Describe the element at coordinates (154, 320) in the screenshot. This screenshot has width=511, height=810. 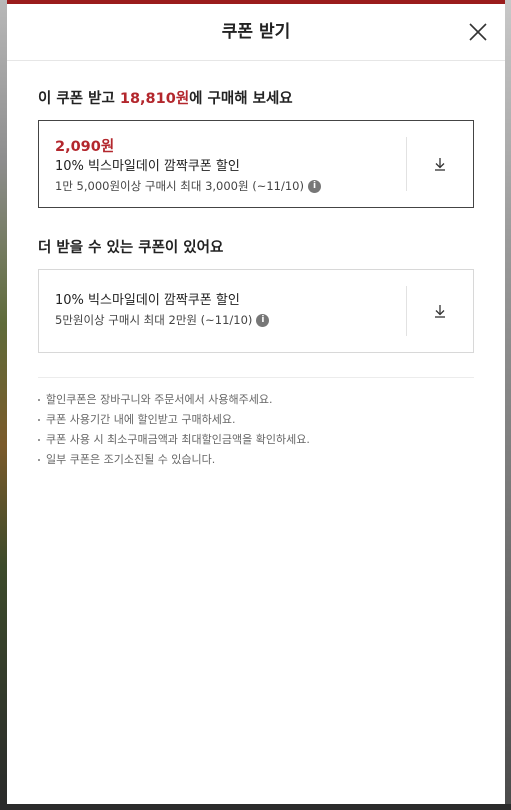
I see `coupon-condition-text: 5만원이상 구매시 최대 2만원 (~11/10)` at that location.